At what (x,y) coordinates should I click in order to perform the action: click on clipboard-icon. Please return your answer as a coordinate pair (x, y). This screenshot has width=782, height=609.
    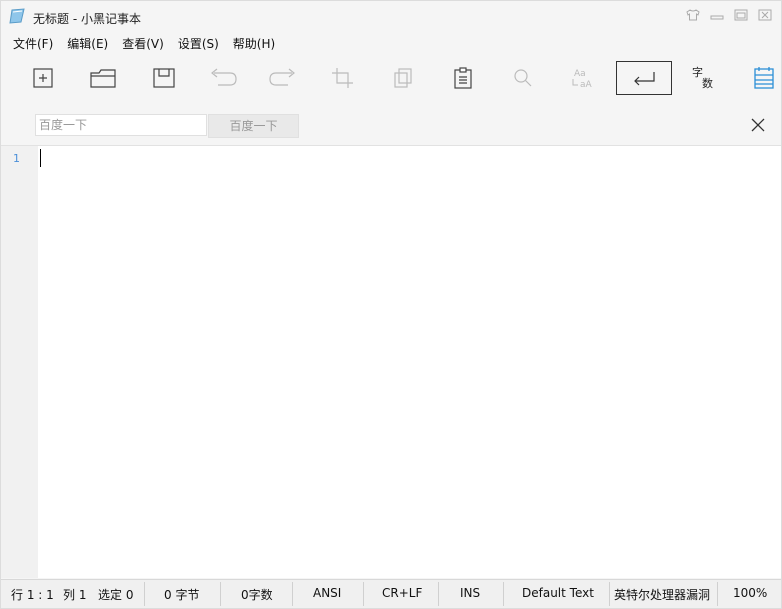
    Looking at the image, I should click on (463, 78).